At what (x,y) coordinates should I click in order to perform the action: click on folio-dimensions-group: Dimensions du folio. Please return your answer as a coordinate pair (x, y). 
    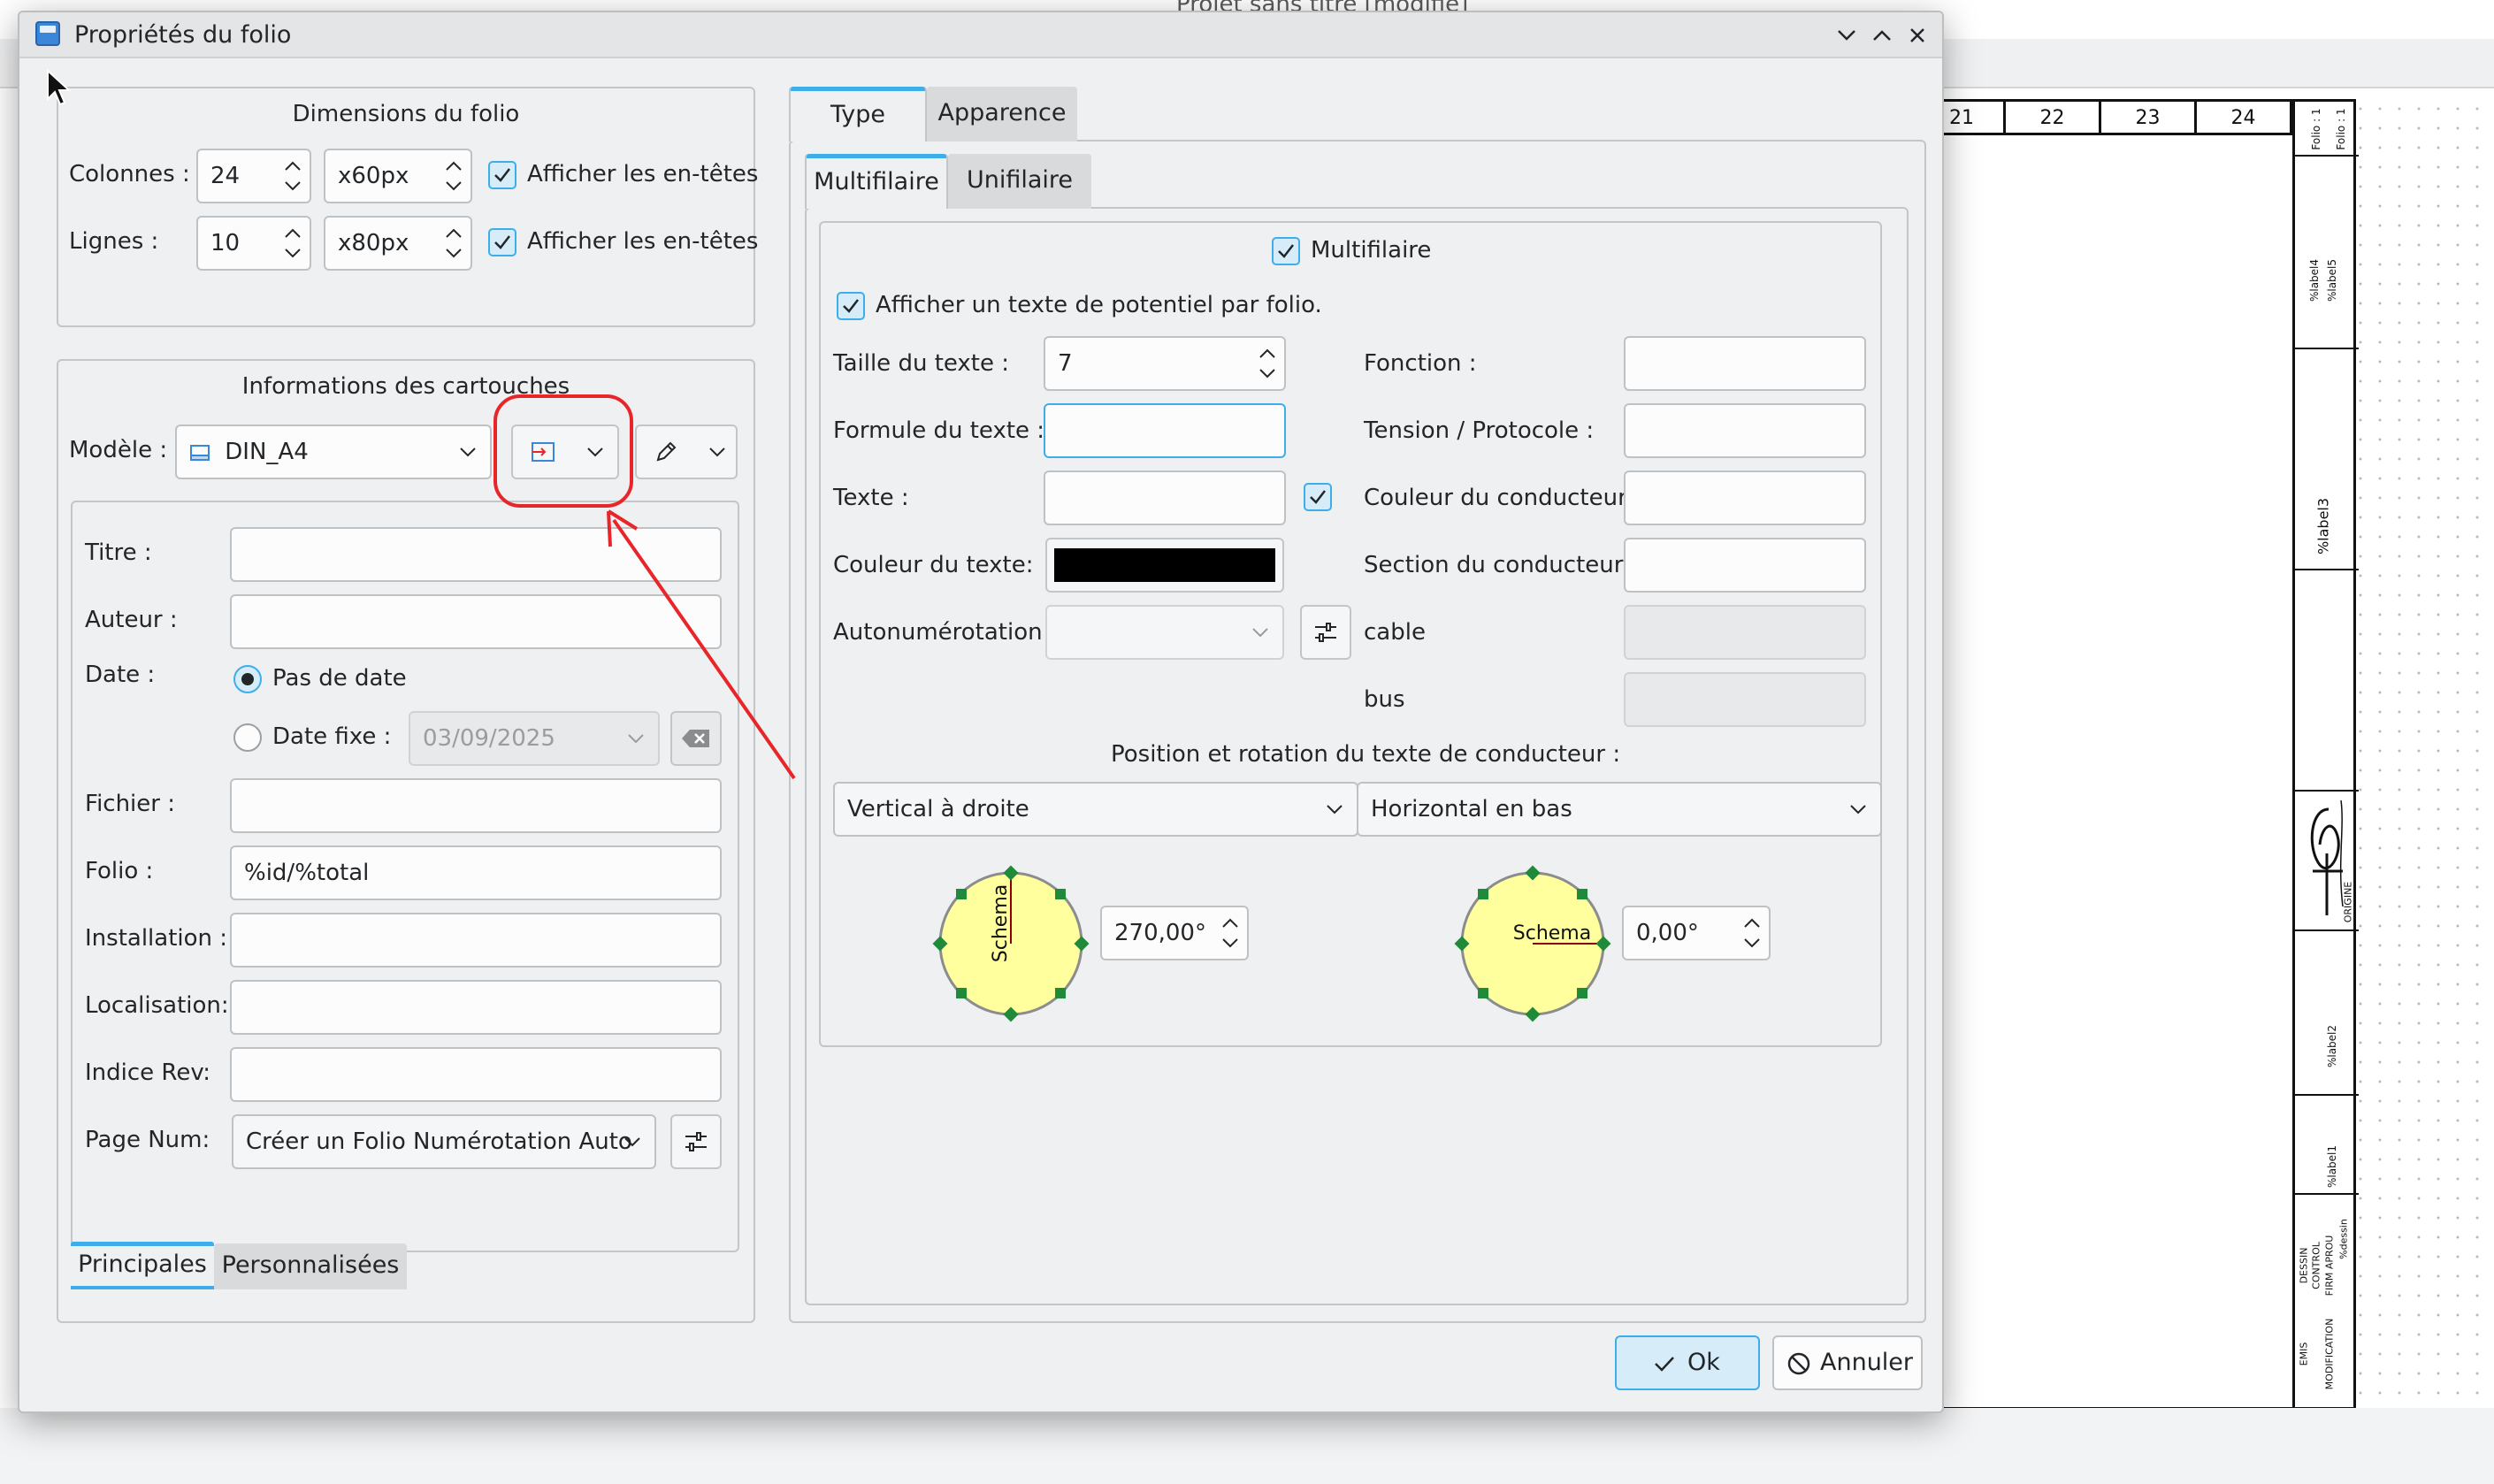
    Looking at the image, I should click on (406, 207).